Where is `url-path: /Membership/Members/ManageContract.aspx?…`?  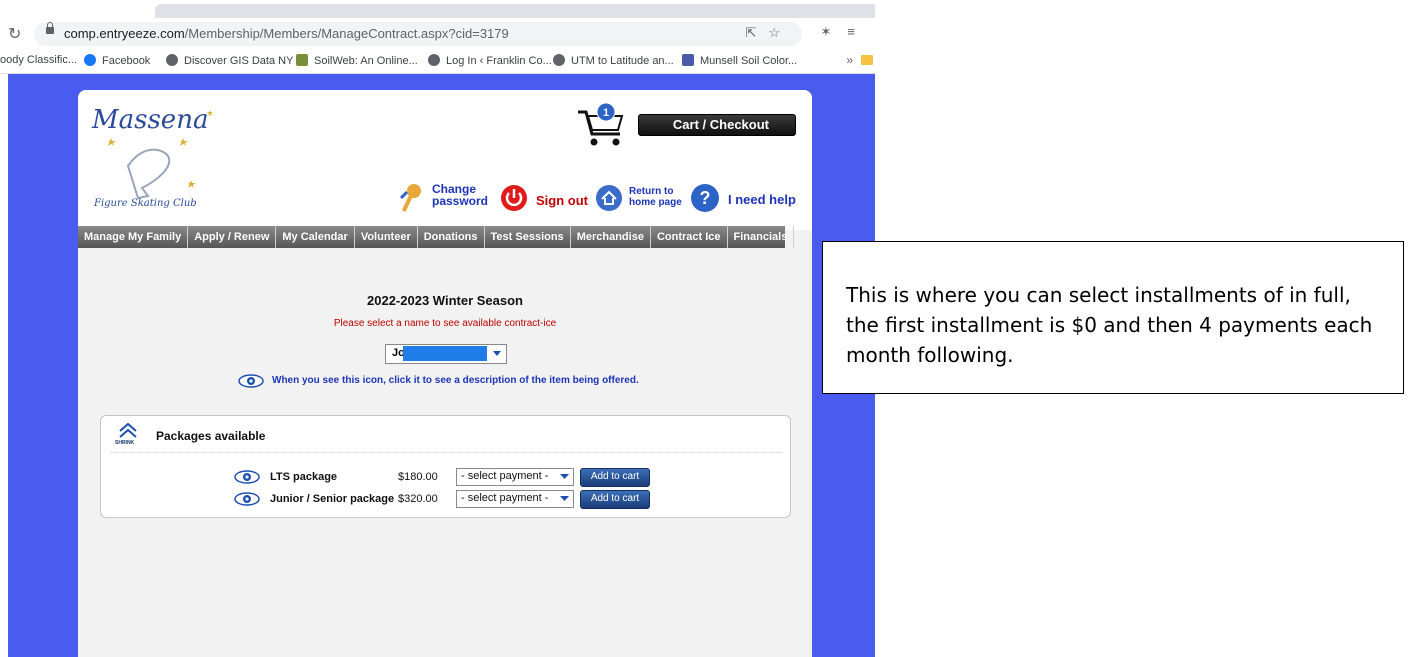
url-path: /Membership/Members/ManageContract.aspx?… is located at coordinates (346, 33).